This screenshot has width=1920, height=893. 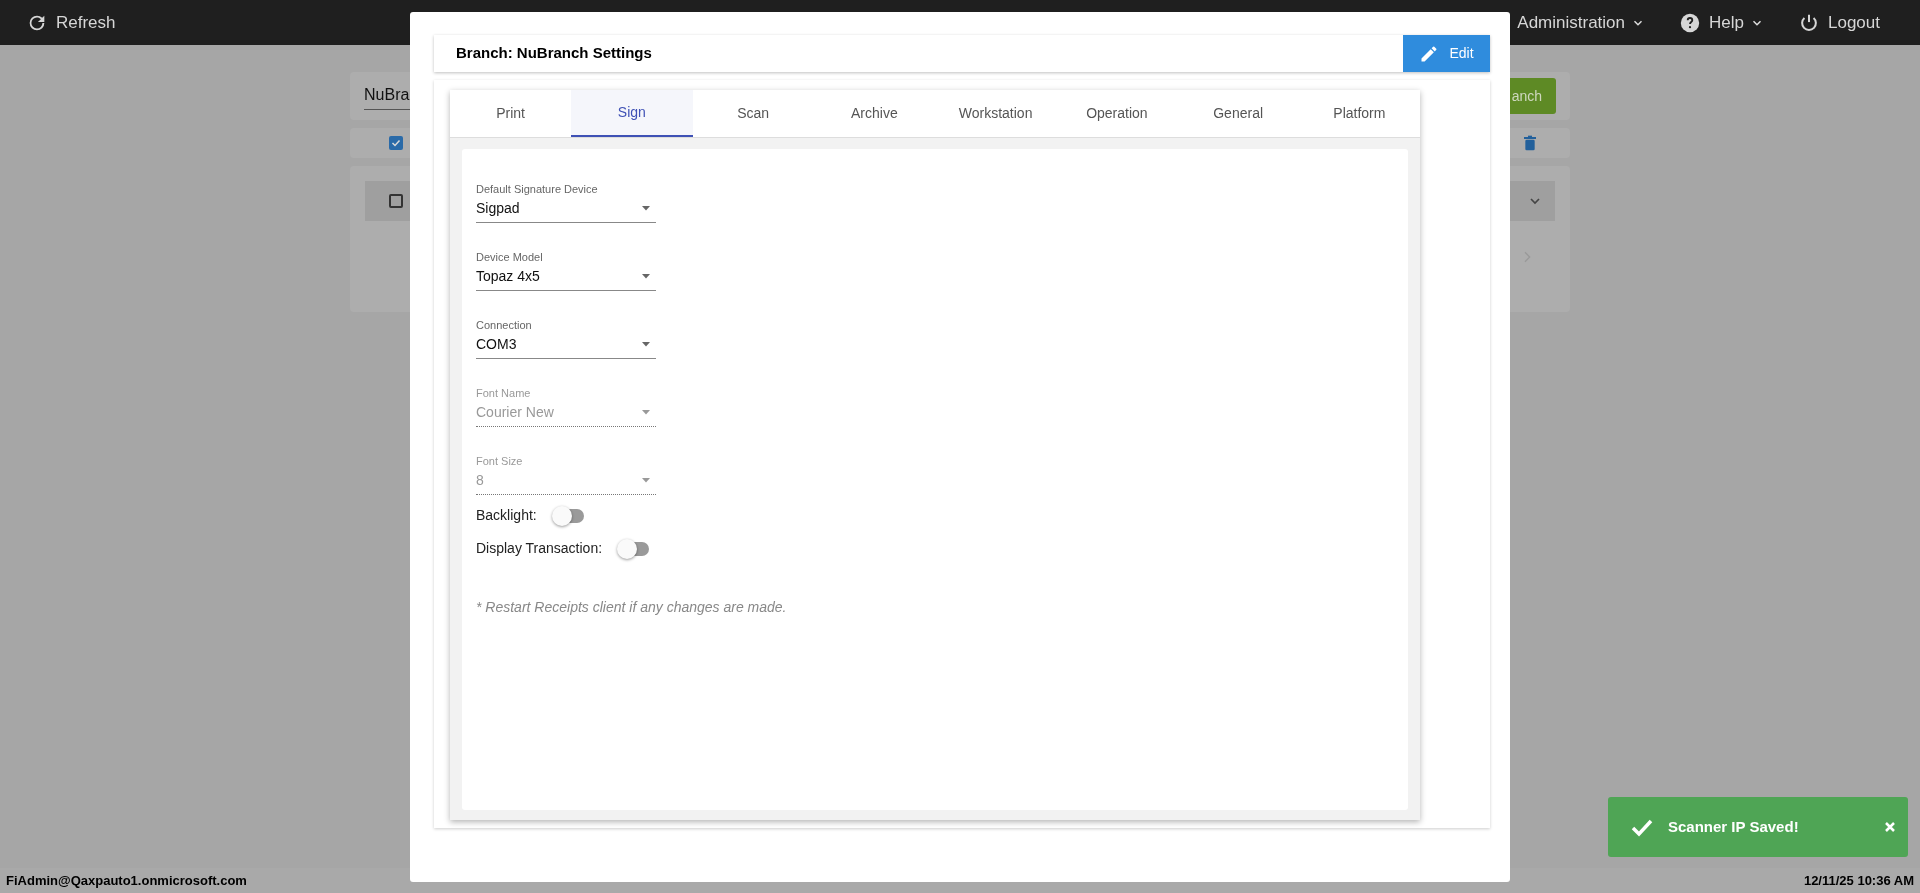 I want to click on tab: Sign, so click(x=632, y=113).